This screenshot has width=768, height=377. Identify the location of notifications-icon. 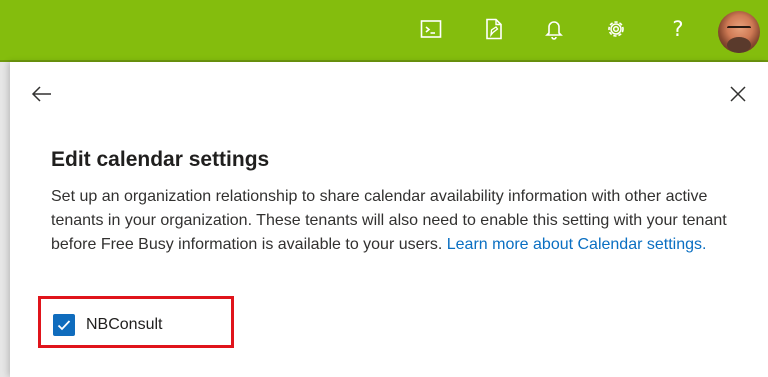
(554, 29).